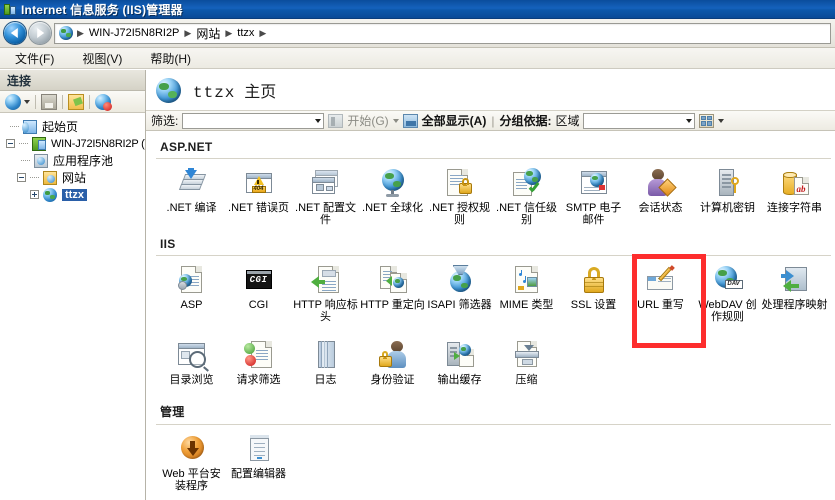 This screenshot has height=500, width=835. Describe the element at coordinates (794, 292) in the screenshot. I see `feature-handler-mappings: 处理程序映射` at that location.